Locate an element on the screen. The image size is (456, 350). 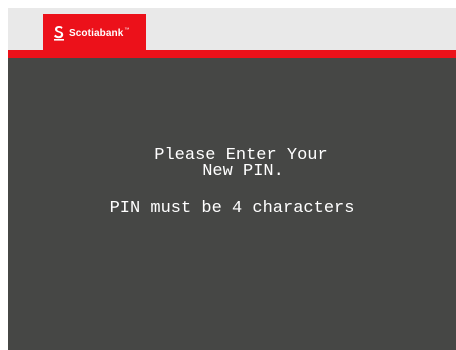
scotiabank-logo-text: Scotiabank is located at coordinates (96, 33).